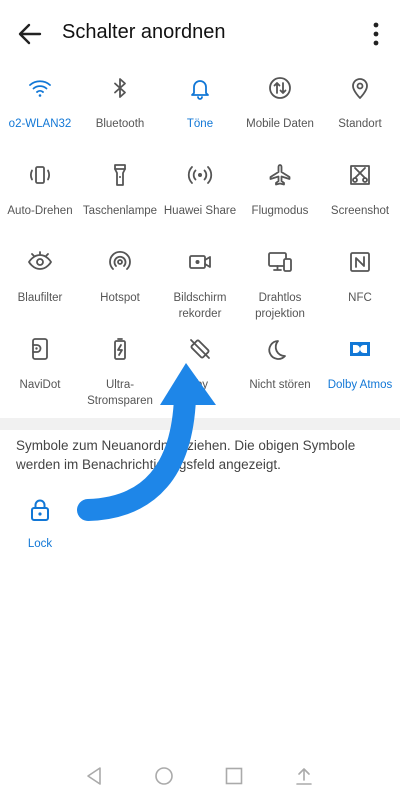 This screenshot has width=400, height=800. I want to click on tile-label: Huawei Share, so click(200, 211).